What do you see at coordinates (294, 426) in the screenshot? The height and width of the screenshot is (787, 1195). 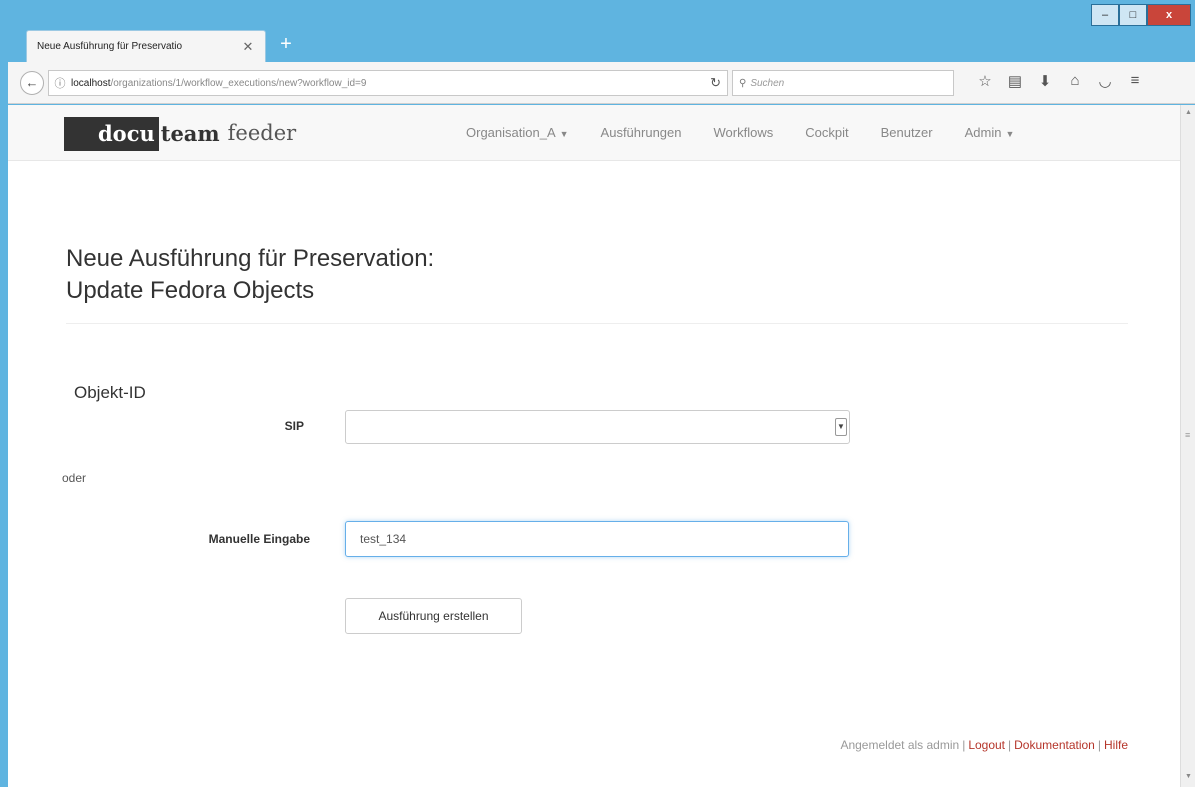 I see `sip-label: SIP` at bounding box center [294, 426].